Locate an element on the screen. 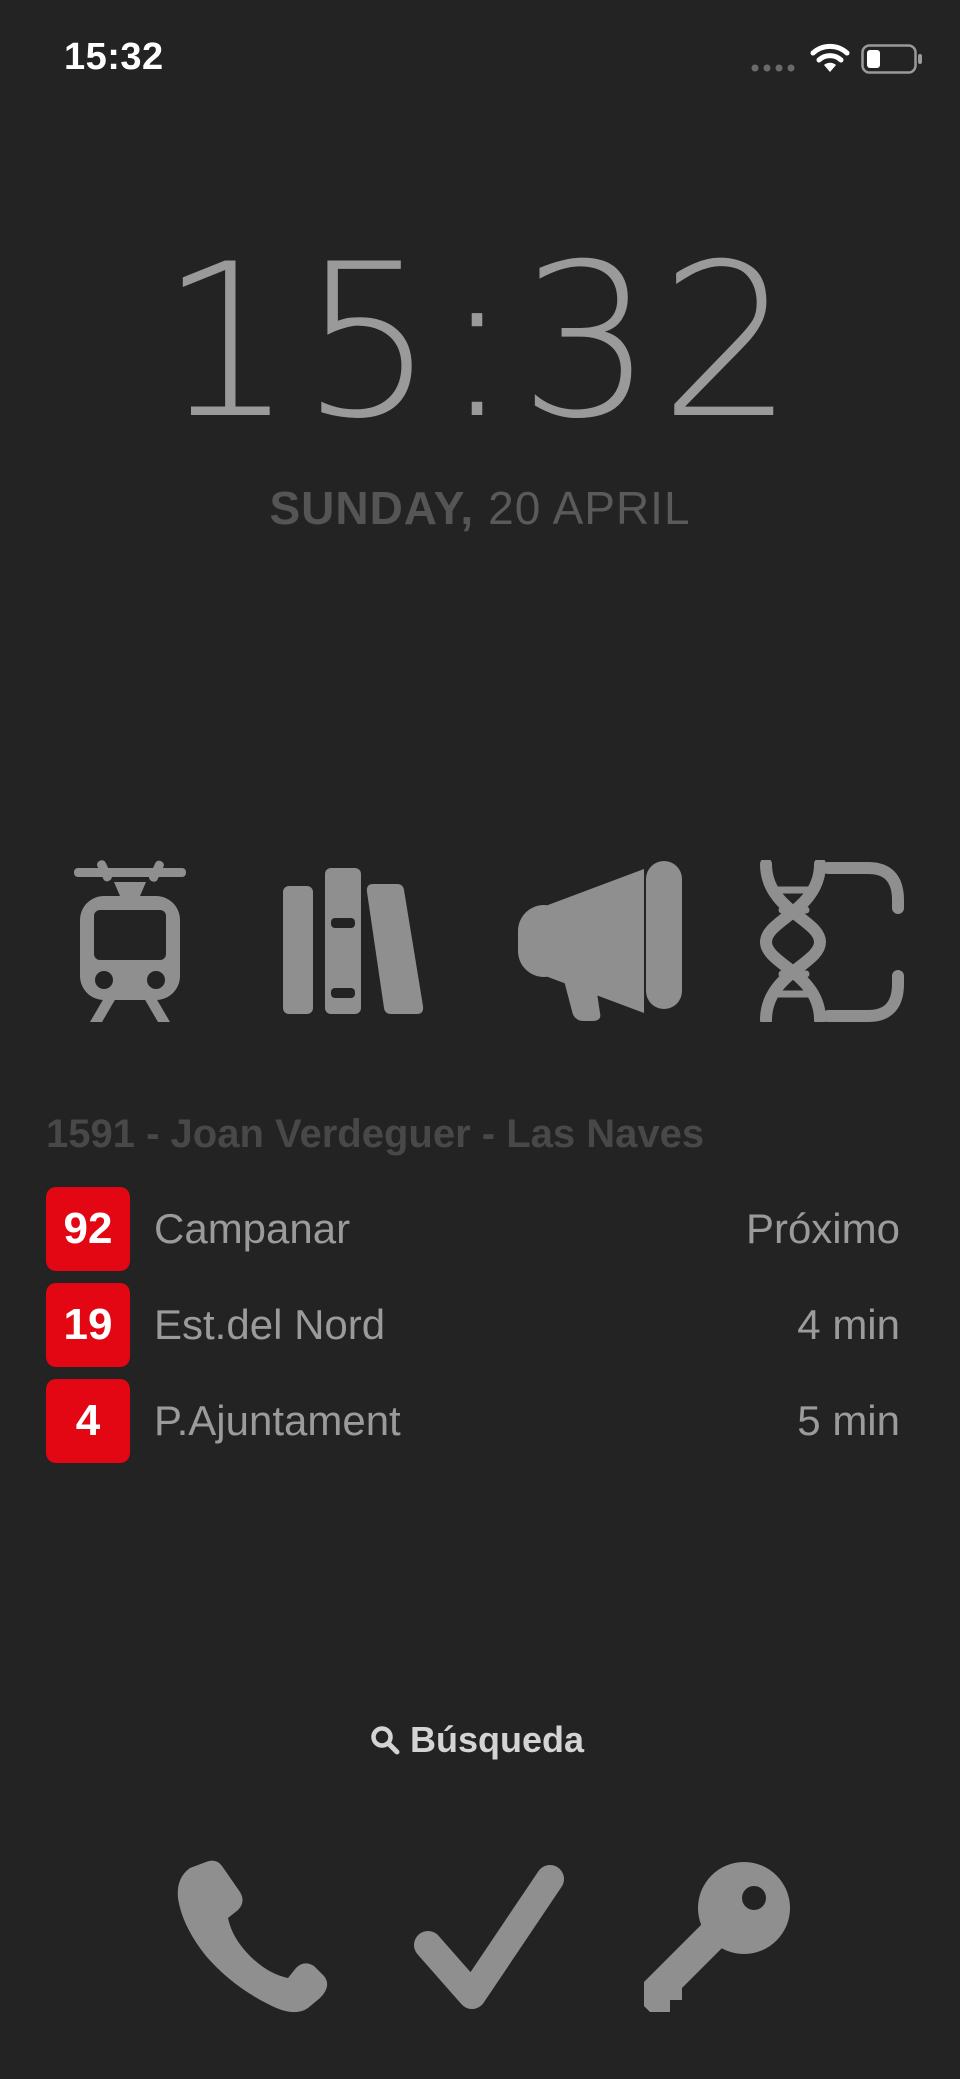 The image size is (960, 2079). route-eta: 4 min is located at coordinates (848, 1324).